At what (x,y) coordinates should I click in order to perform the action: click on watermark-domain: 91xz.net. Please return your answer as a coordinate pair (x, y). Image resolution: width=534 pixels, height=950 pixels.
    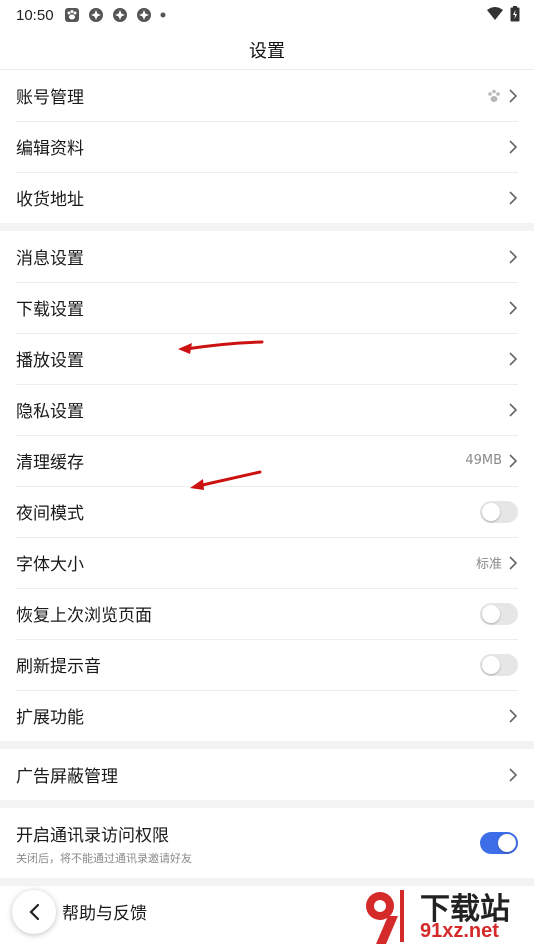
    Looking at the image, I should click on (459, 931).